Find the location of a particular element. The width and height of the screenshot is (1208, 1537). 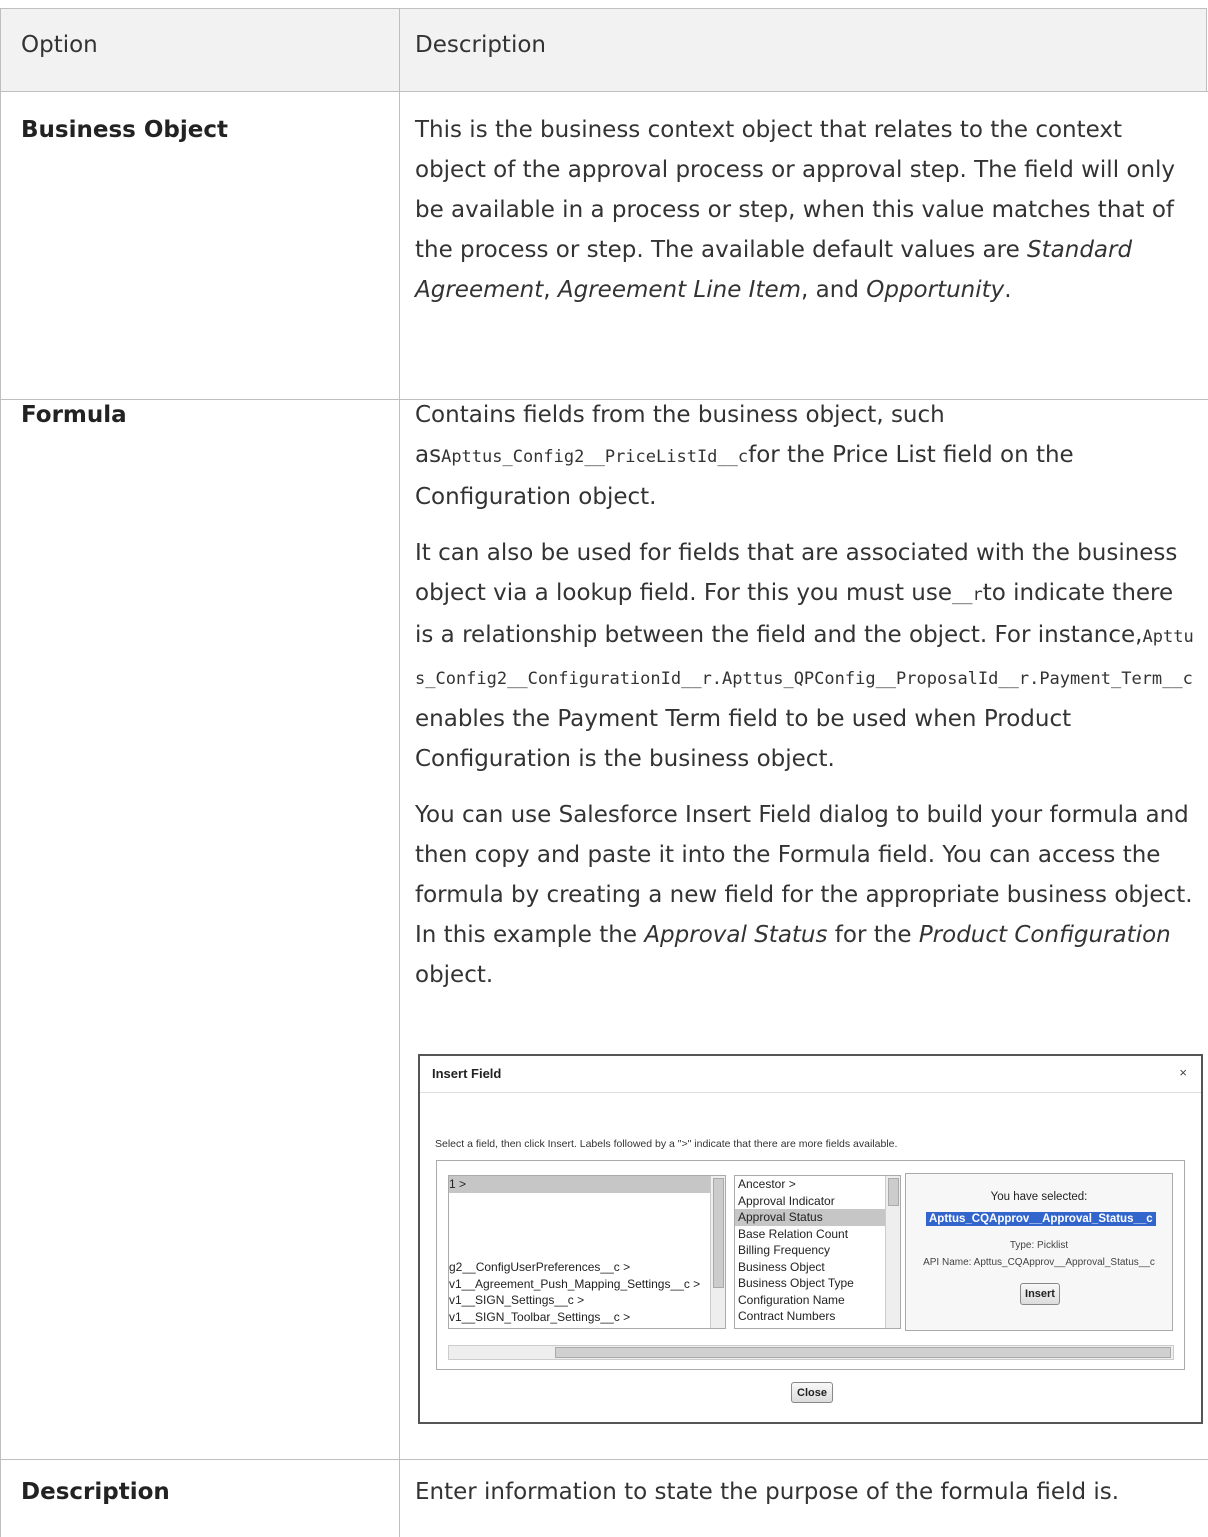

option-business-object: Business Object is located at coordinates (124, 130).